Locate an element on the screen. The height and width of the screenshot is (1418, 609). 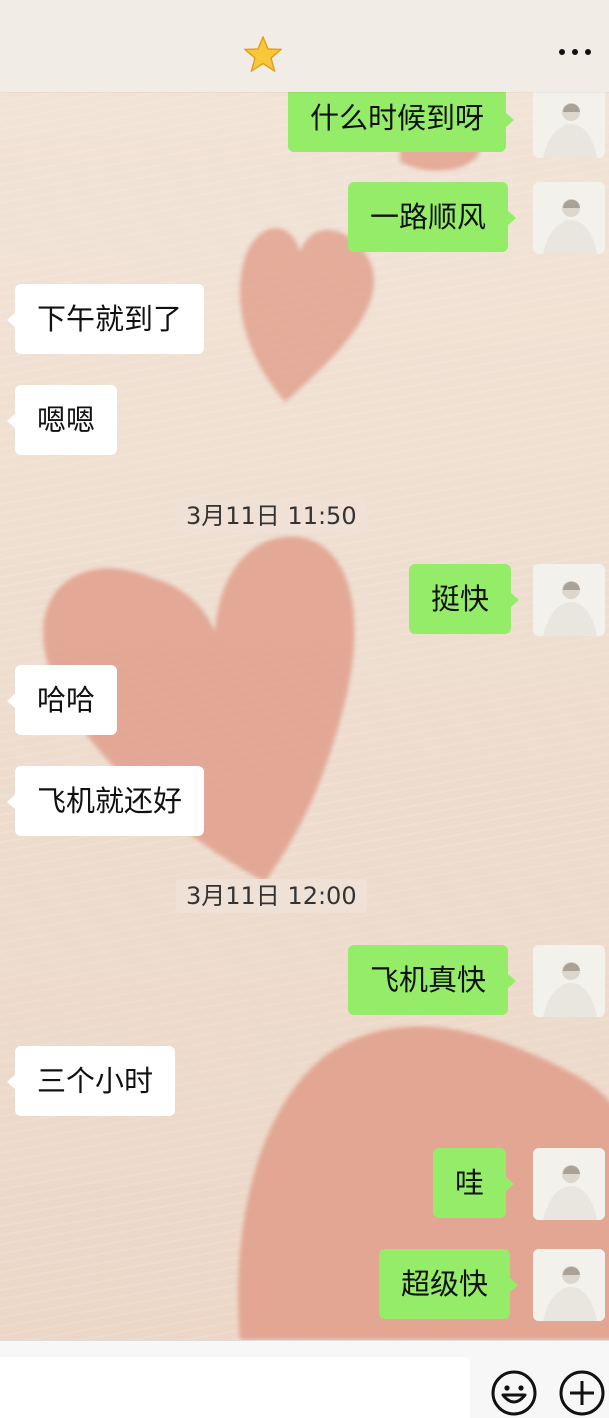
more-icon is located at coordinates (575, 52).